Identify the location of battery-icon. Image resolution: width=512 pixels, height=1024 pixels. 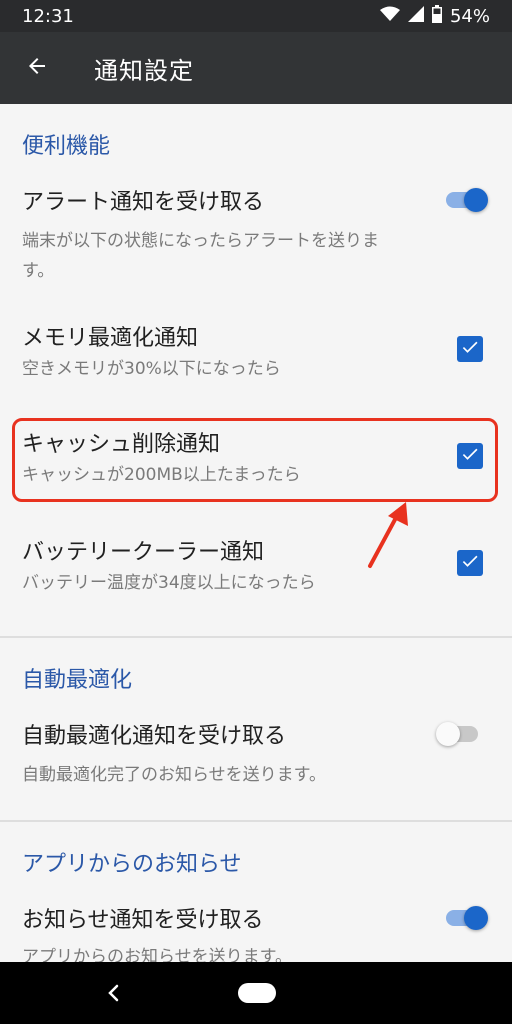
(436, 16).